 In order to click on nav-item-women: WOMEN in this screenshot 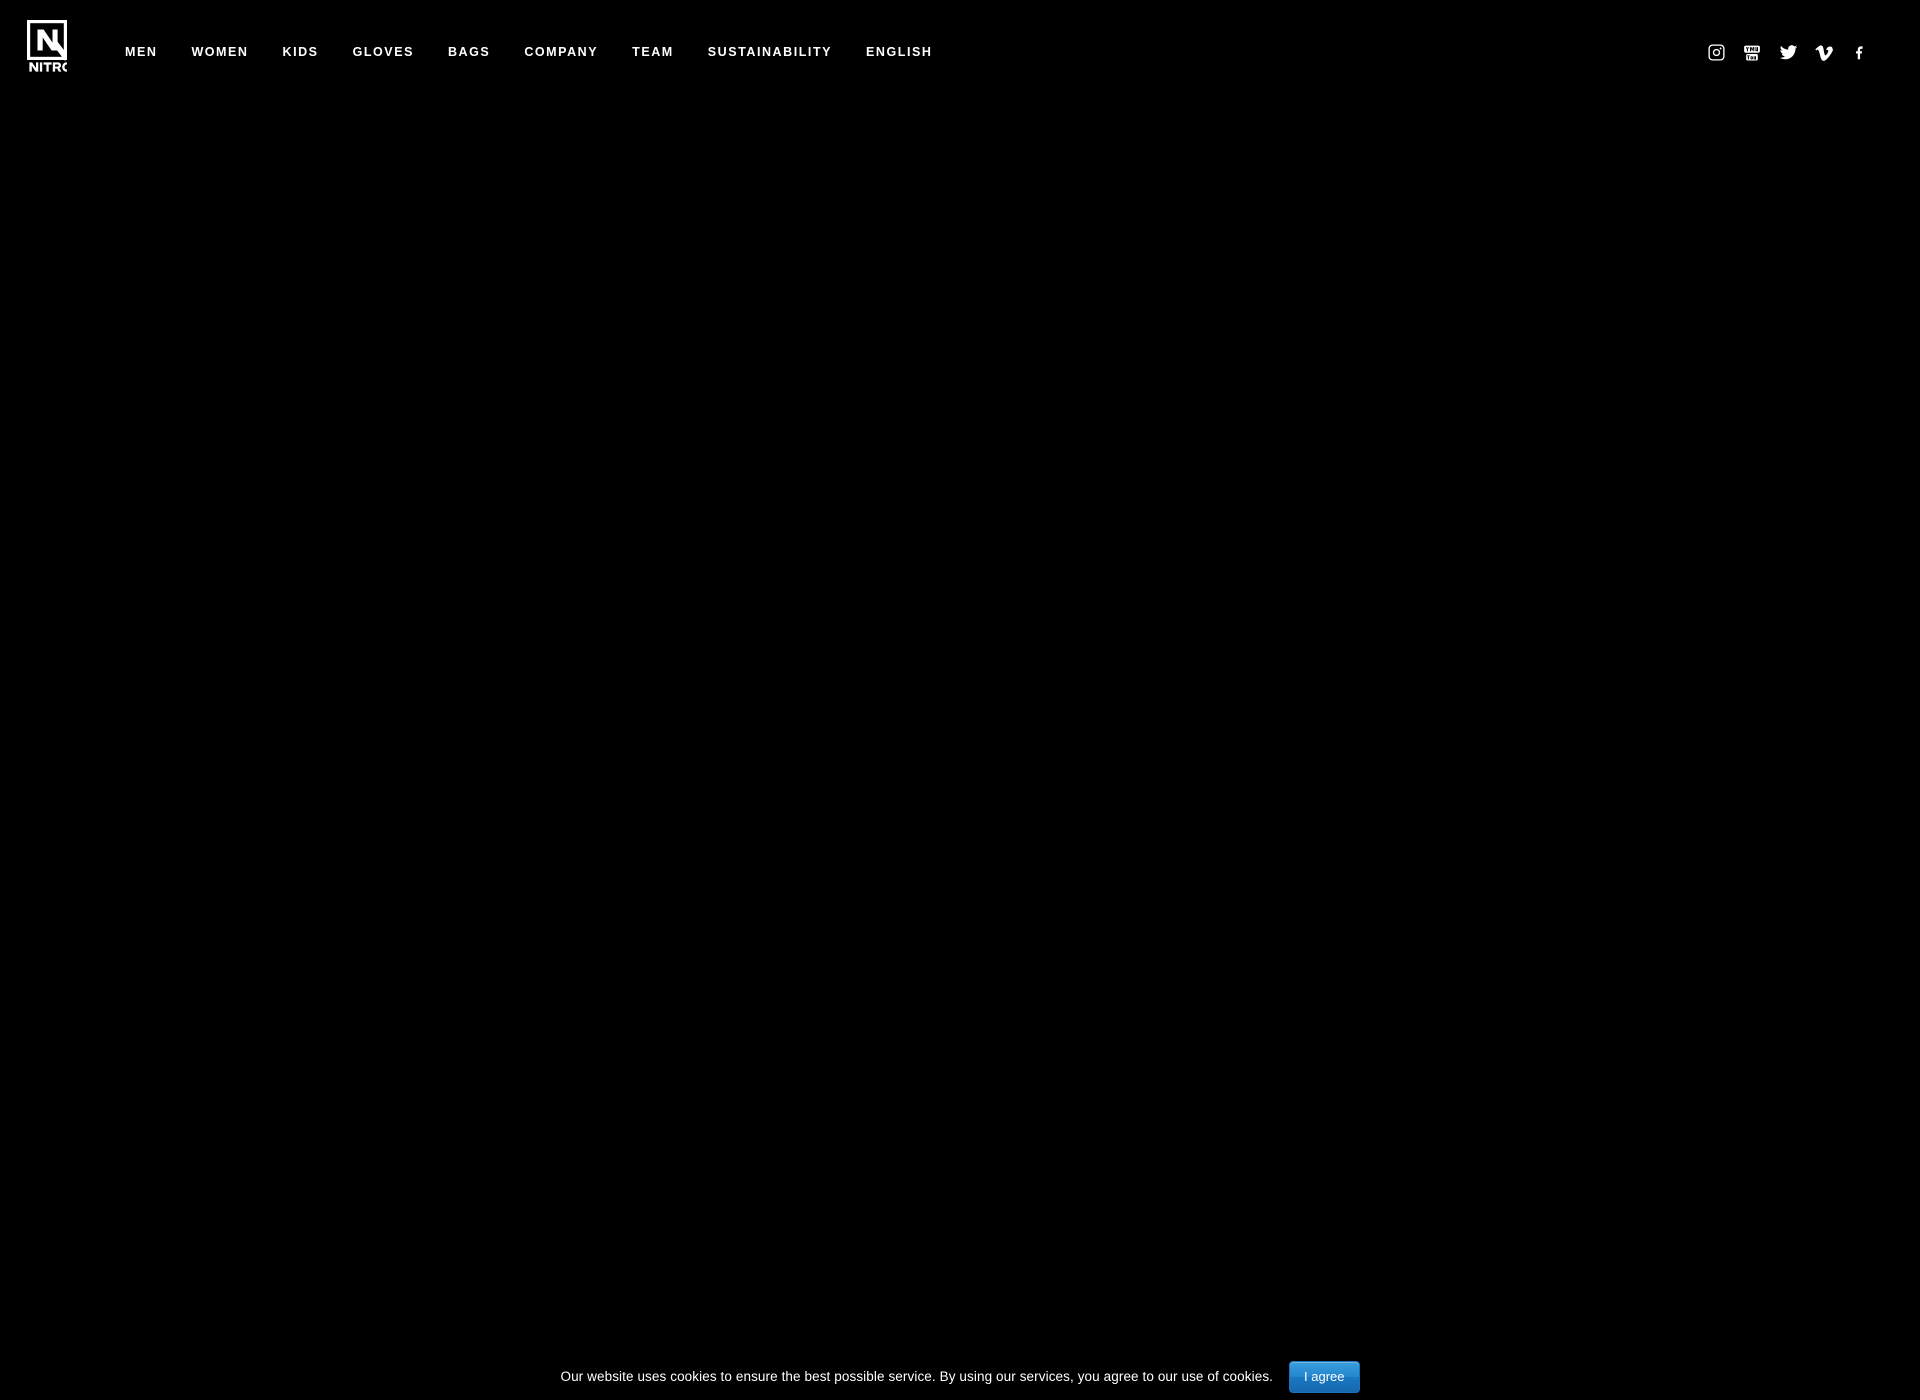, I will do `click(219, 52)`.